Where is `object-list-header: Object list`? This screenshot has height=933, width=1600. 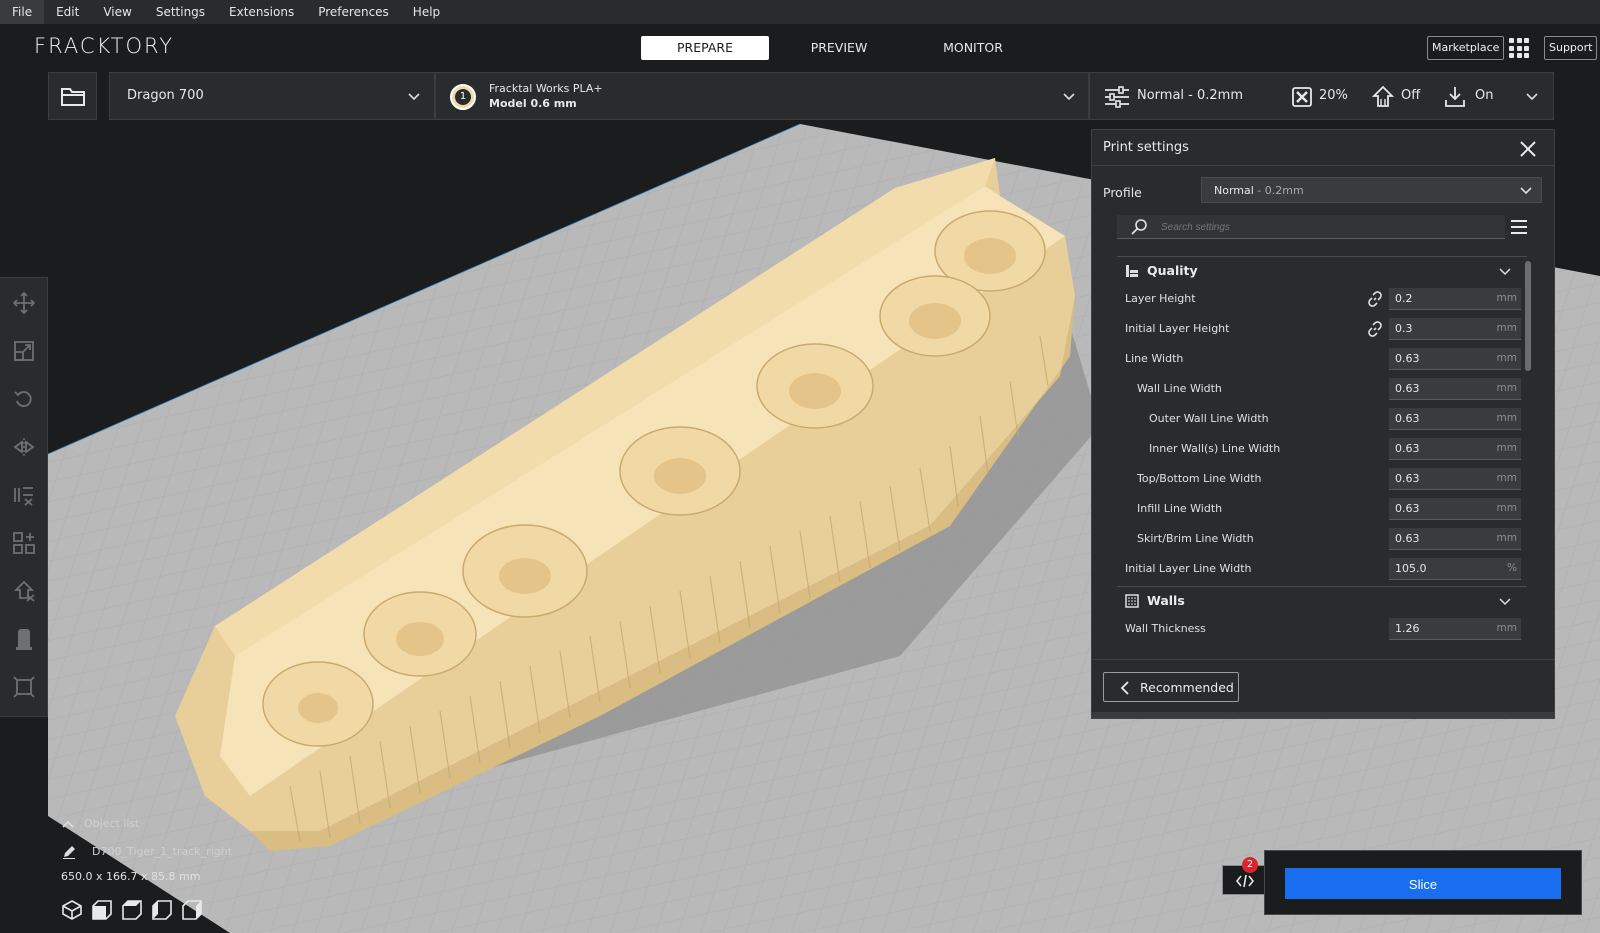 object-list-header: Object list is located at coordinates (111, 823).